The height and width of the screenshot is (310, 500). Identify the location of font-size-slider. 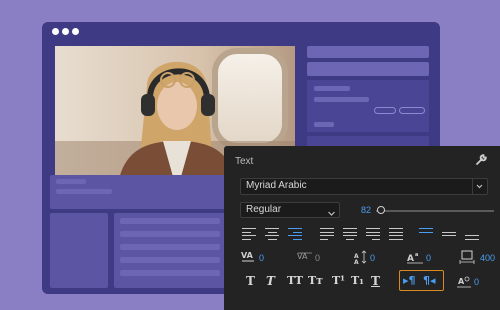
(435, 211).